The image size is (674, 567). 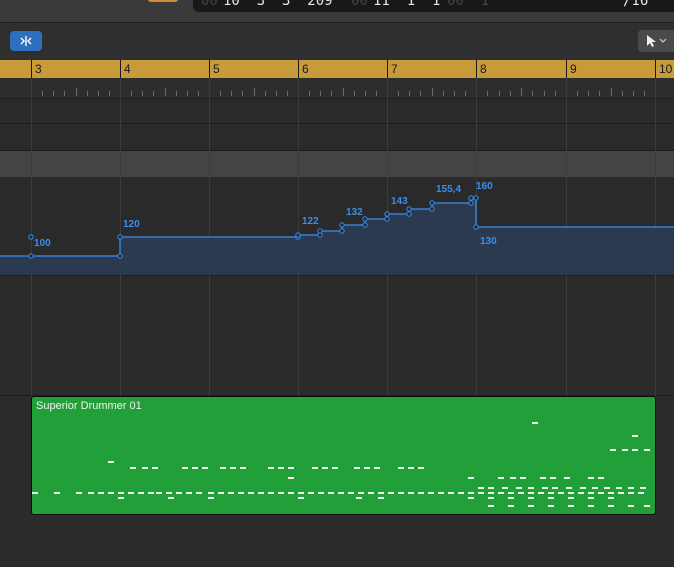 What do you see at coordinates (656, 41) in the screenshot?
I see `pointer-tool-menu` at bounding box center [656, 41].